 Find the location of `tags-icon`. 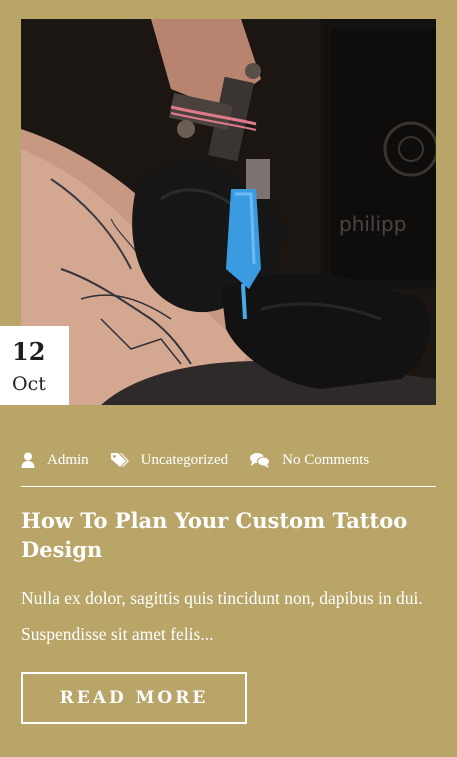

tags-icon is located at coordinates (119, 460).